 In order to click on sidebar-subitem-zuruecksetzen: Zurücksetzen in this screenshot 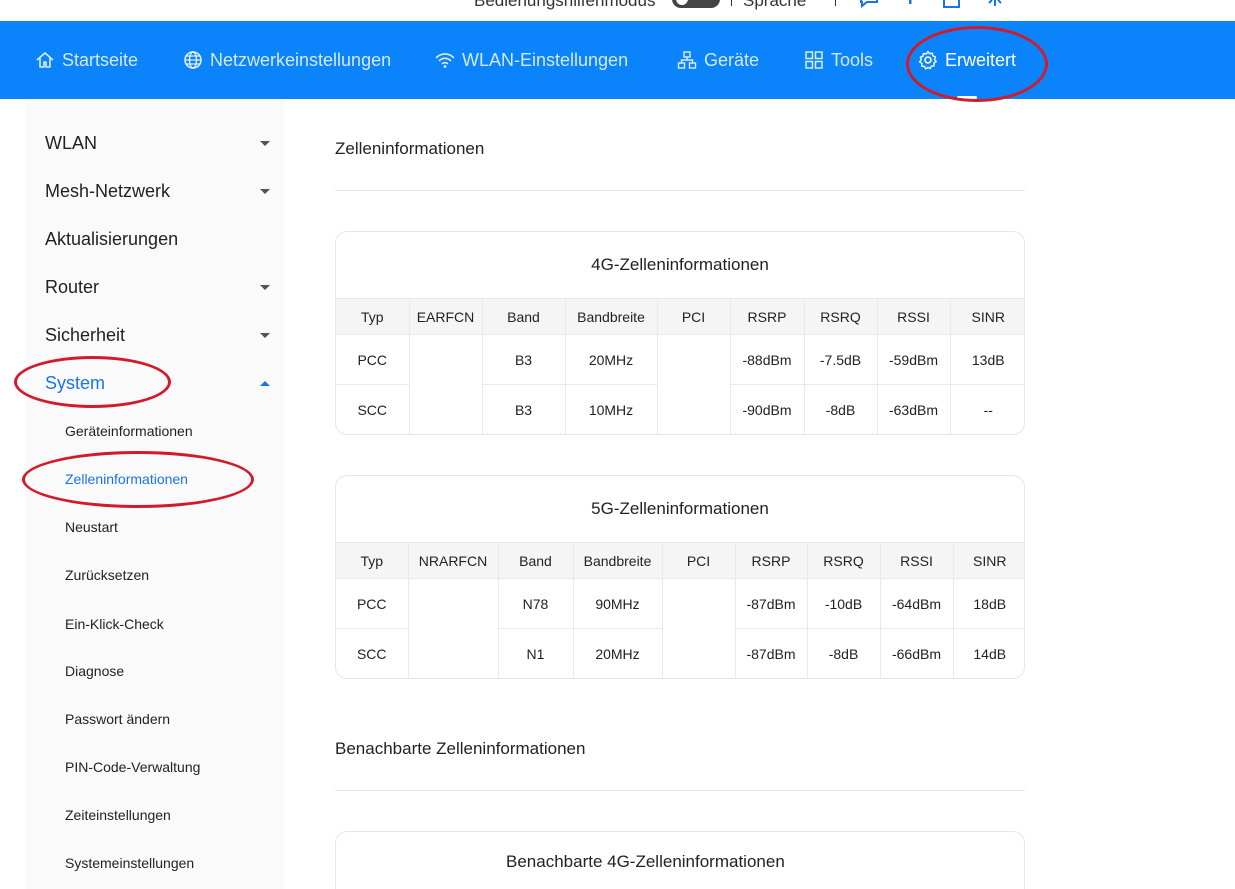, I will do `click(165, 575)`.